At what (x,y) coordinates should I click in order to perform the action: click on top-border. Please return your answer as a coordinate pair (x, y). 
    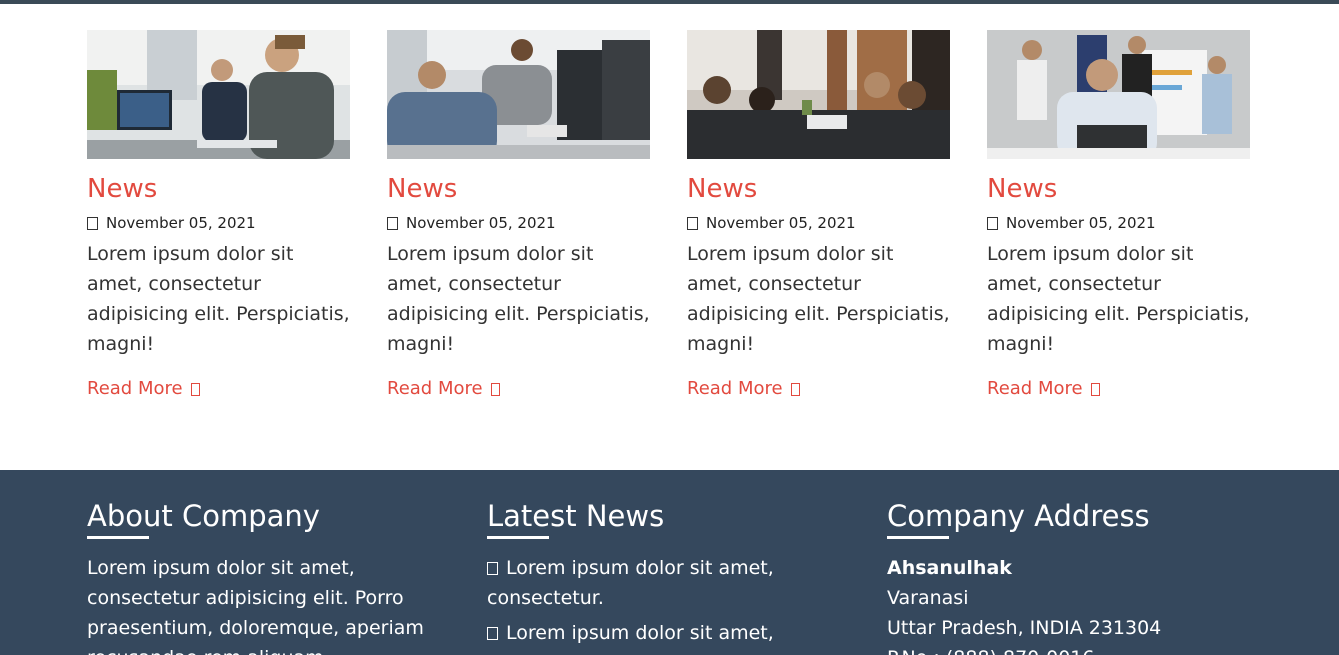
    Looking at the image, I should click on (669, 2).